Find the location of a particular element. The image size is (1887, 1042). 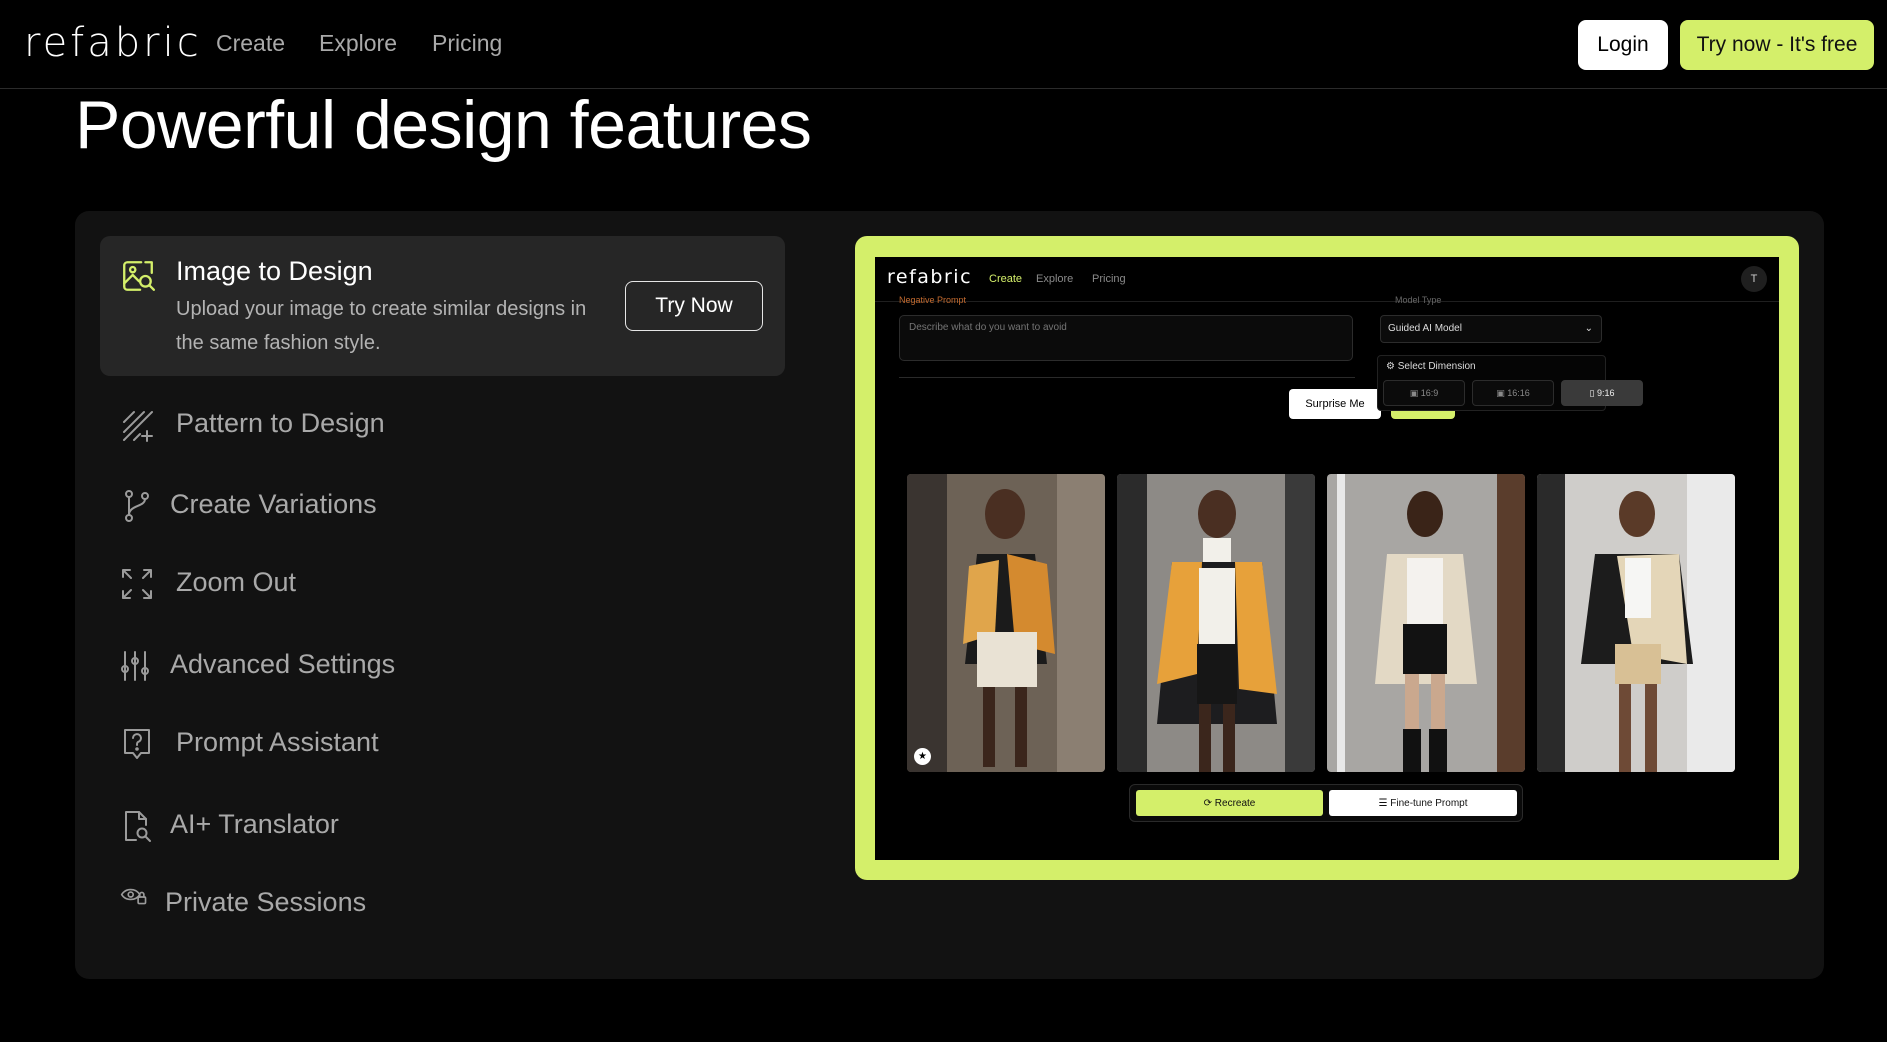

finetune-prompt-button: ☰ Fine-tune Prompt is located at coordinates (1423, 803).